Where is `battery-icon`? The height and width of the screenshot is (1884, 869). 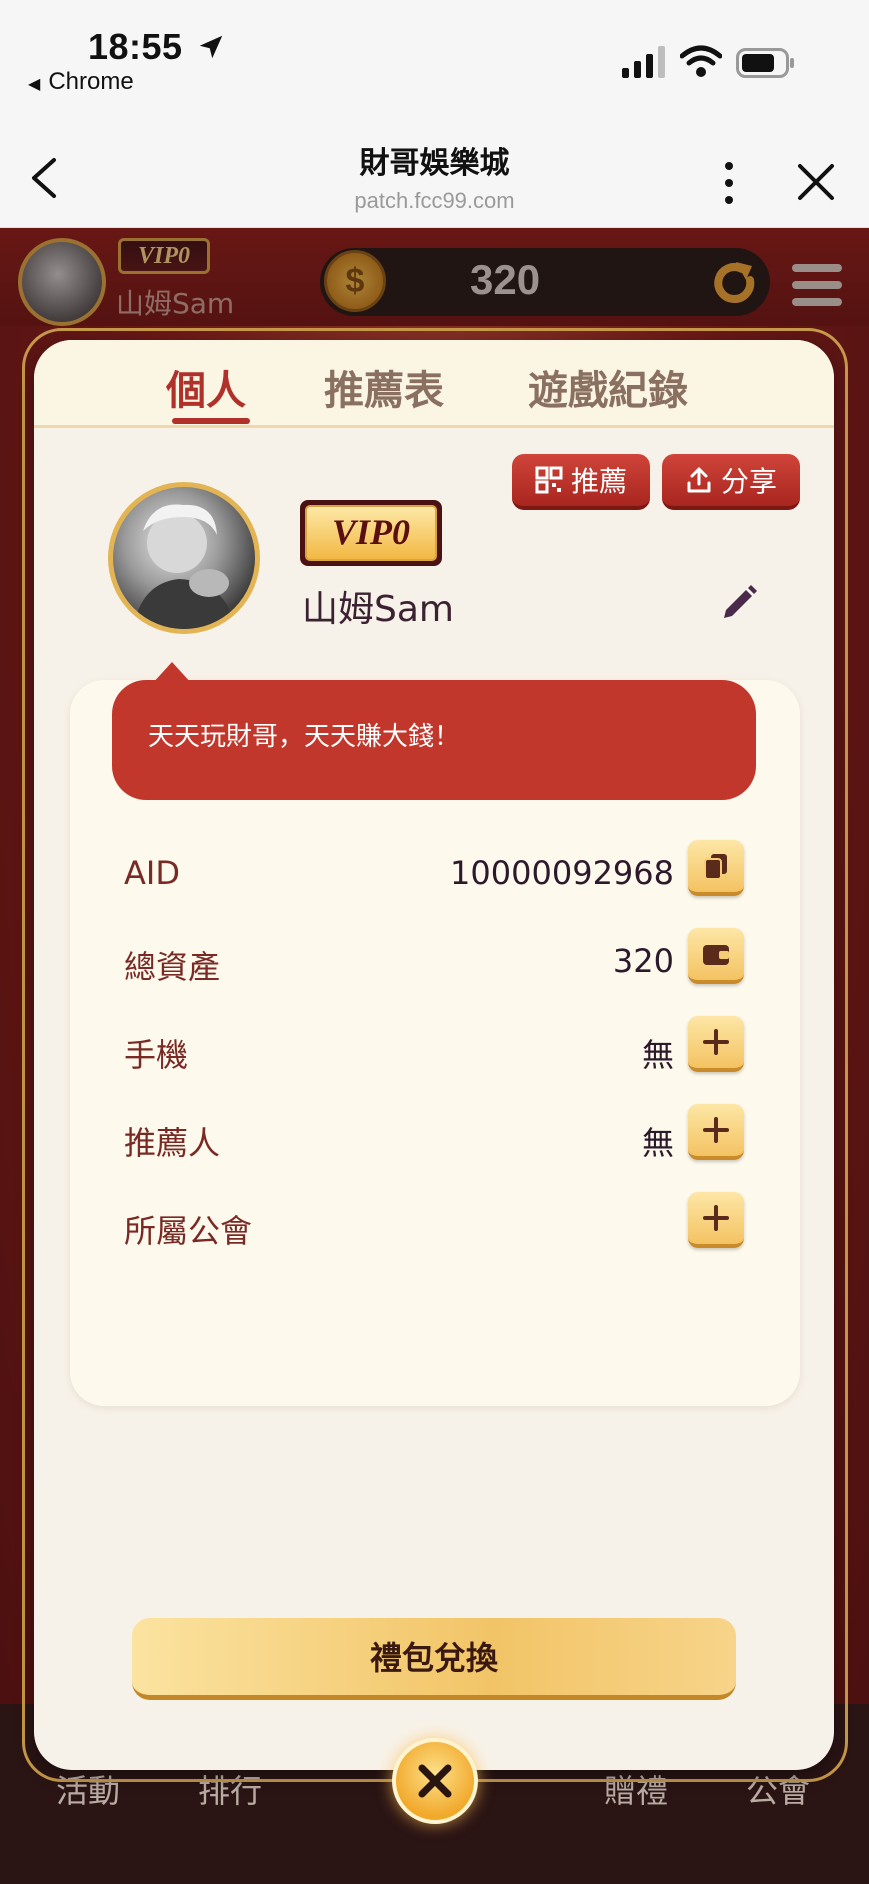
battery-icon is located at coordinates (765, 63).